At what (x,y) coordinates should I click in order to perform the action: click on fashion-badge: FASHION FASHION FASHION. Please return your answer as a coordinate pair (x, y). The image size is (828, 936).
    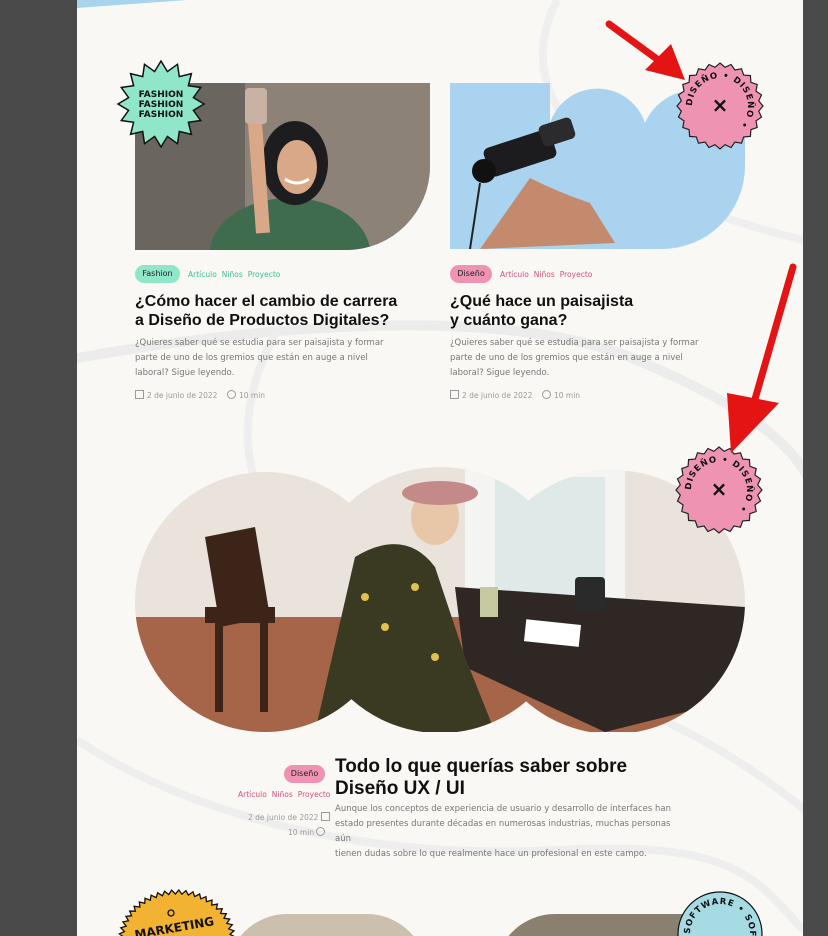
    Looking at the image, I should click on (161, 104).